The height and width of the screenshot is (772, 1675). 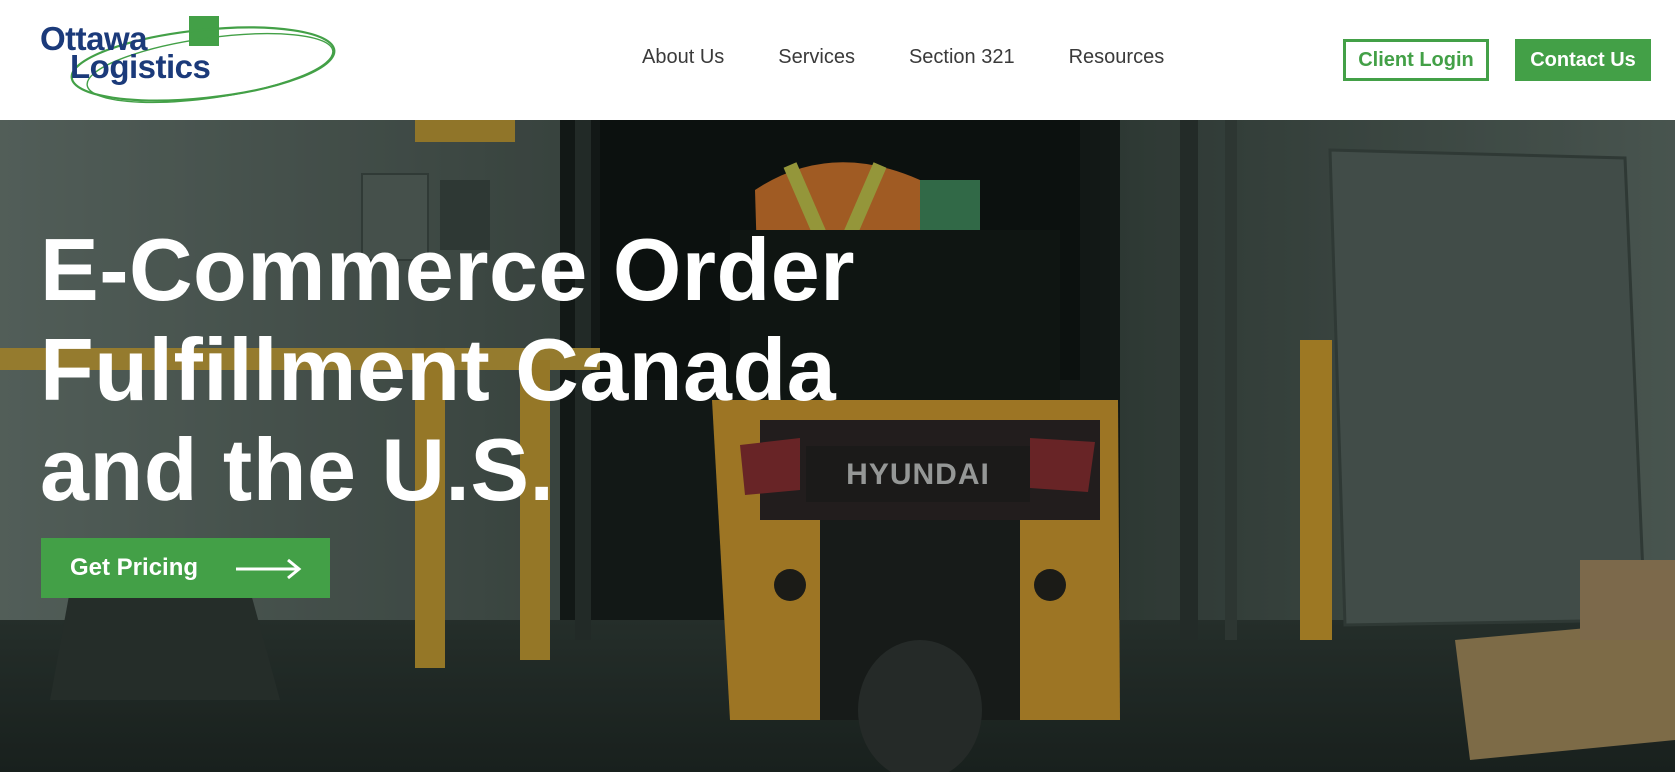 I want to click on get-pricing-button: Get Pricing, so click(x=185, y=568).